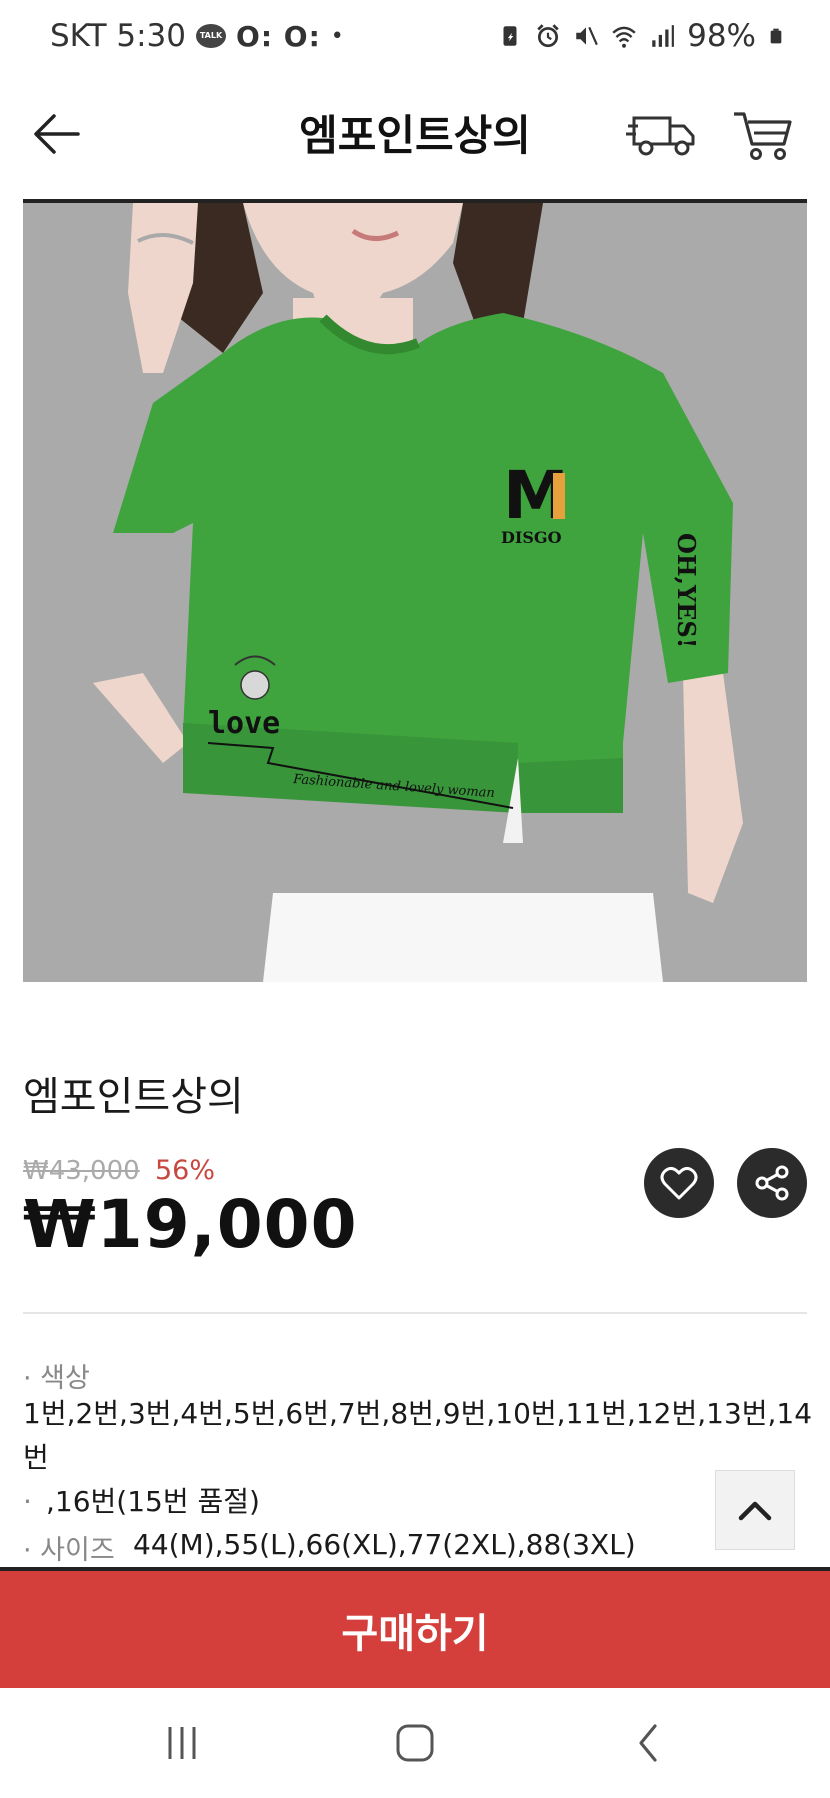 The image size is (830, 1798). I want to click on svg-text: love, so click(244, 723).